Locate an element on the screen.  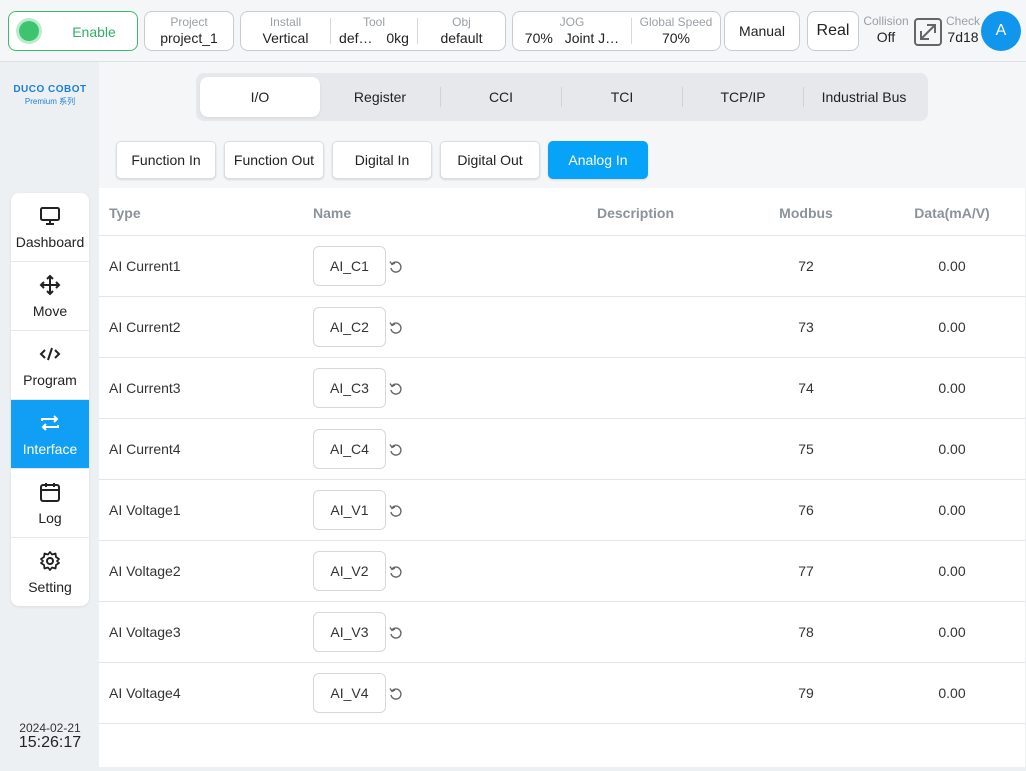
table-row: AI Current2 AI_C2 73 0.00 is located at coordinates (562, 327).